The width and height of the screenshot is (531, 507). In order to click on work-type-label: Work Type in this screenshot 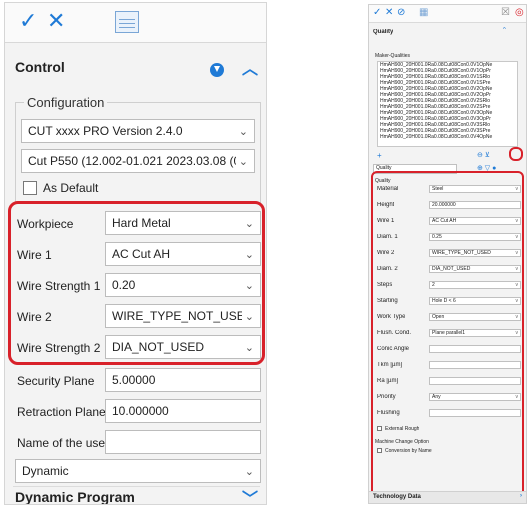, I will do `click(391, 317)`.